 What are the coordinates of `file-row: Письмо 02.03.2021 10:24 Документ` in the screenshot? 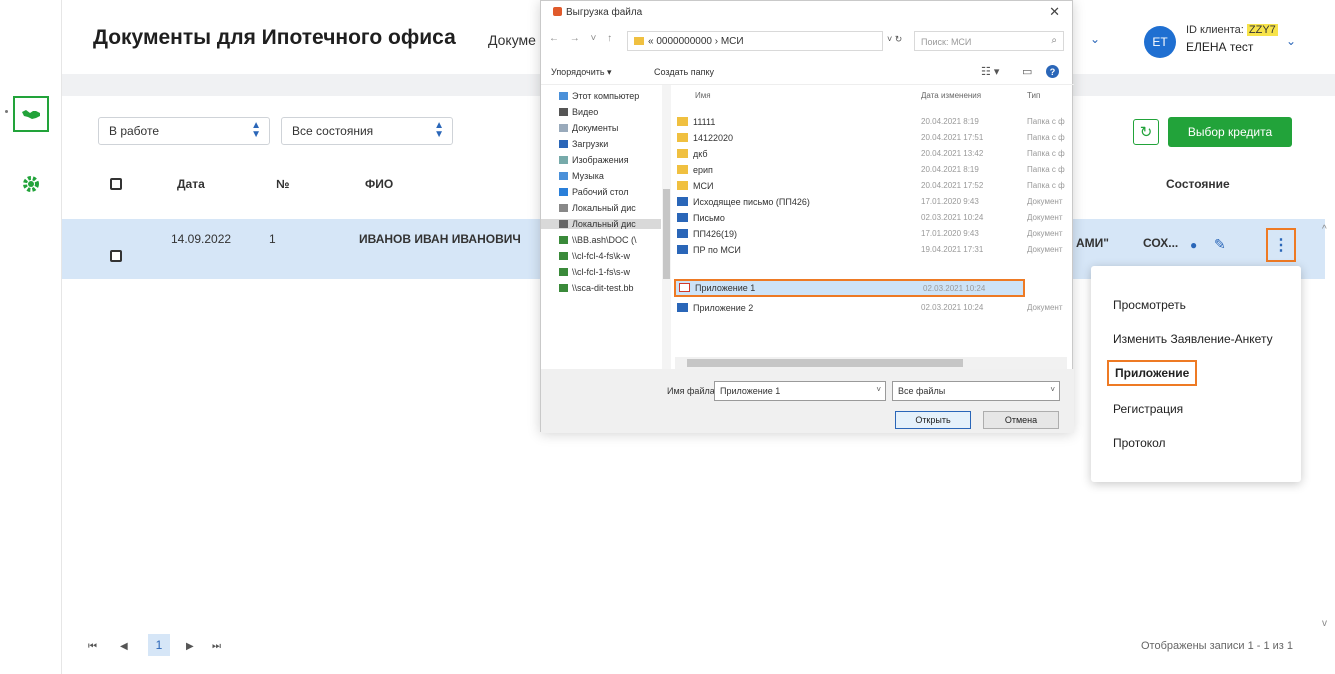 It's located at (875, 219).